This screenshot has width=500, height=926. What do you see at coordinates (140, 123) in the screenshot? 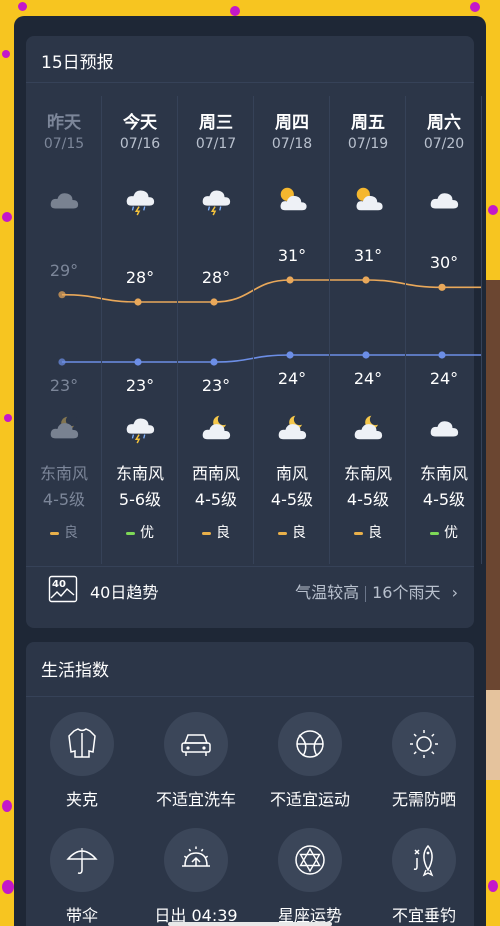
I see `forecast-day-label: 今天` at bounding box center [140, 123].